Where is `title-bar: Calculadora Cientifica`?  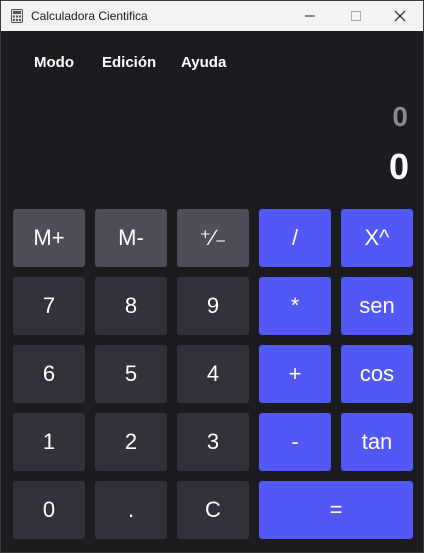 title-bar: Calculadora Cientifica is located at coordinates (212, 16).